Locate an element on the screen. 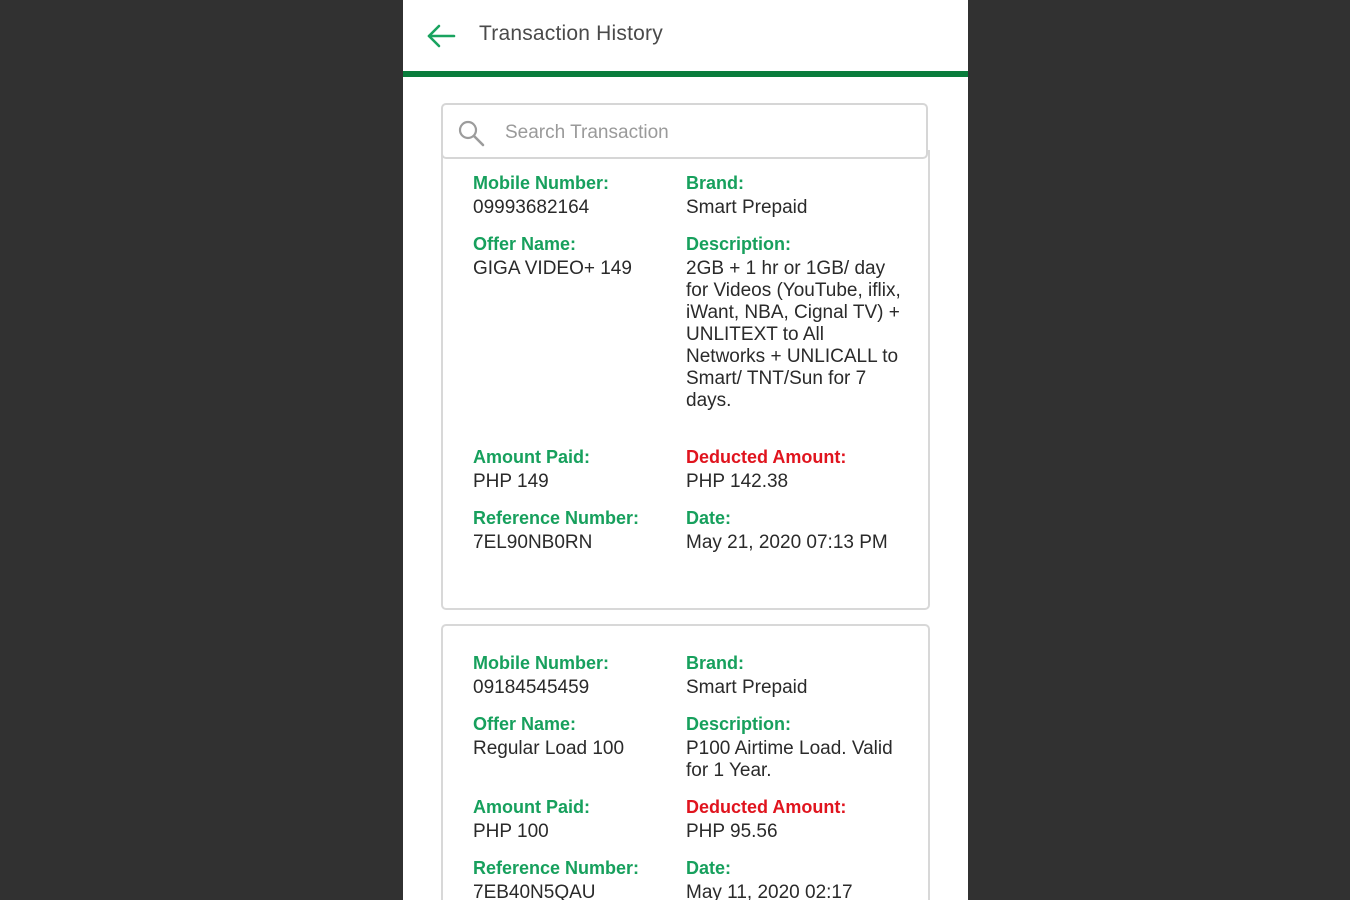 Image resolution: width=1350 pixels, height=900 pixels. description-value: P100 Airtime Load. Valid for 1 Year. is located at coordinates (789, 759).